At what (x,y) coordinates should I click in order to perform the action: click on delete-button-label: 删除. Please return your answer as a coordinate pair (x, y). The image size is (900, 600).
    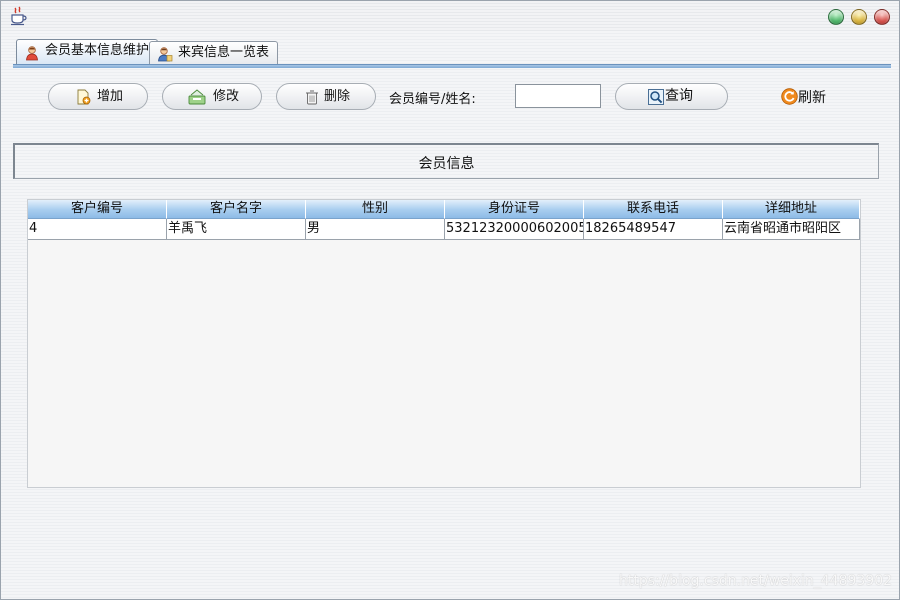
    Looking at the image, I should click on (337, 96).